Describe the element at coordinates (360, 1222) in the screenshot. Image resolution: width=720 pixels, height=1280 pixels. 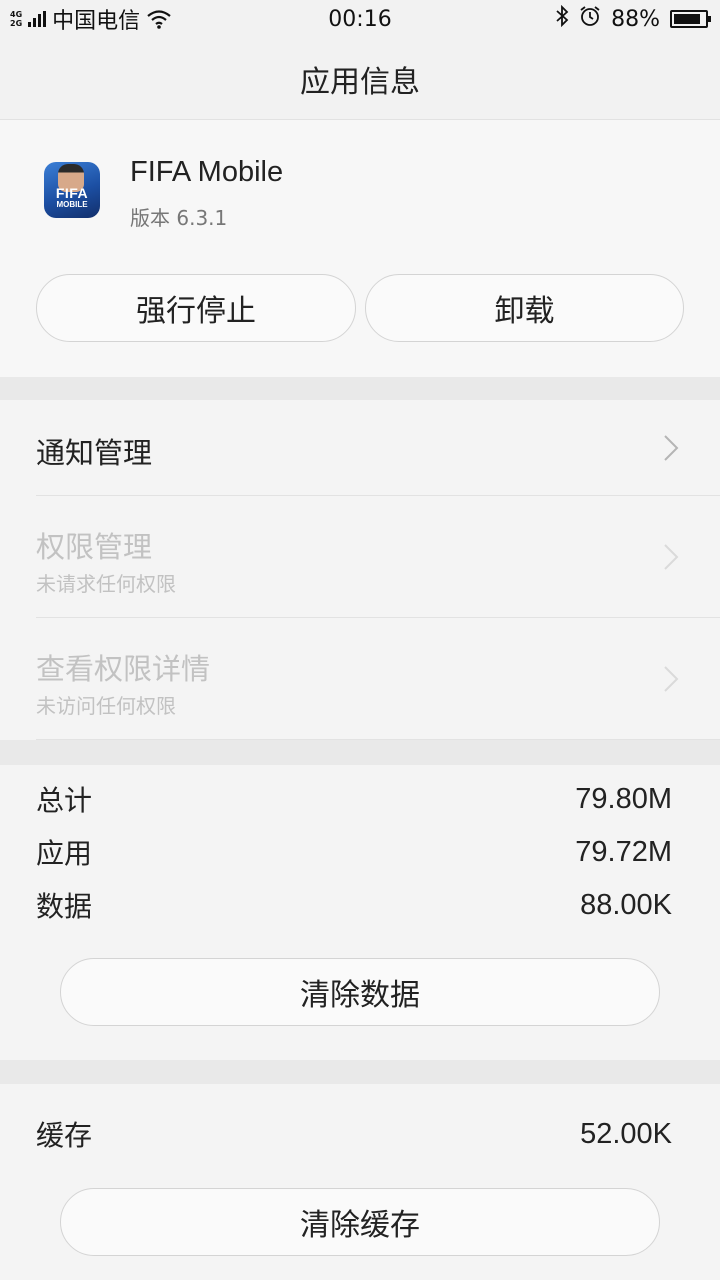
I see `clear-cache-button: 清除缓存` at that location.